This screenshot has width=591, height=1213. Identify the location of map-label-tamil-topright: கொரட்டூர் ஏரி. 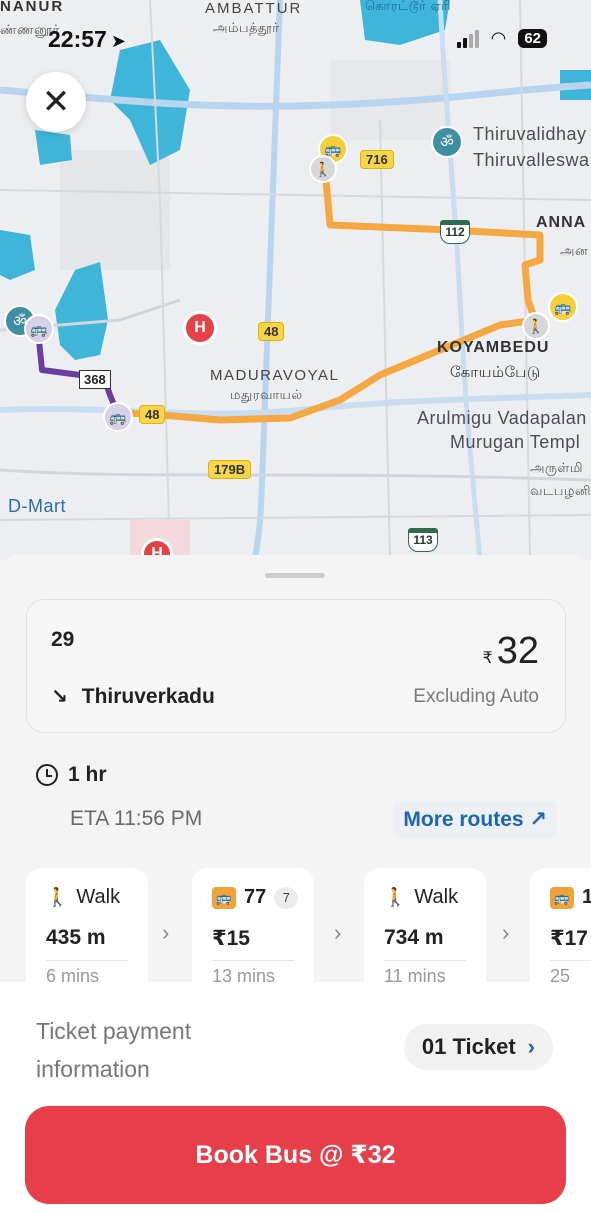
(408, 6).